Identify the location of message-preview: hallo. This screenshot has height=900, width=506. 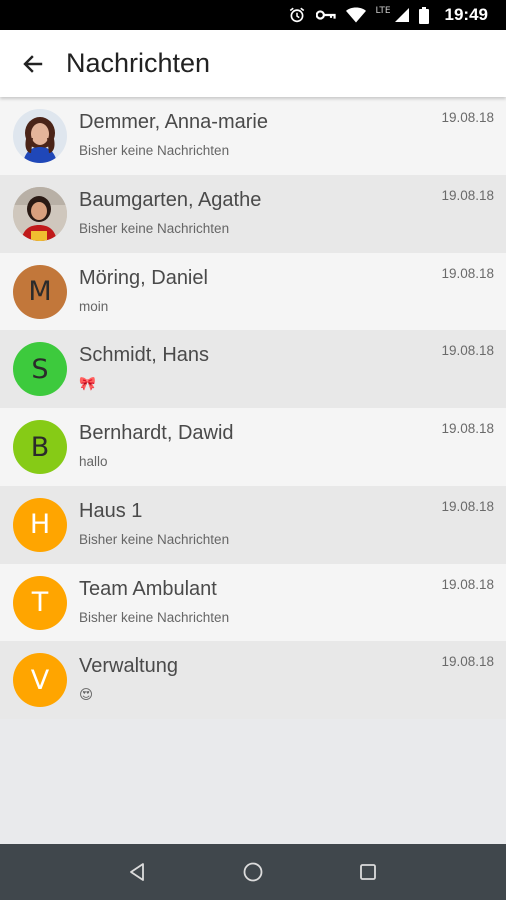
(93, 461).